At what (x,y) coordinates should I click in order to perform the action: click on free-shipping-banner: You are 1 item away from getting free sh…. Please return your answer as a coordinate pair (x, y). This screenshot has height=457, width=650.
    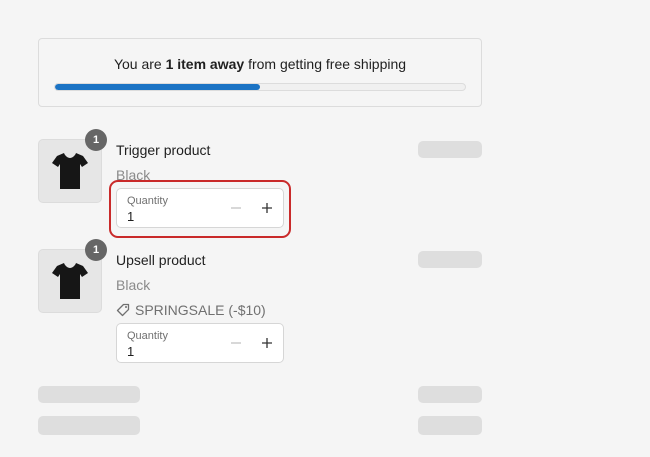
    Looking at the image, I should click on (260, 72).